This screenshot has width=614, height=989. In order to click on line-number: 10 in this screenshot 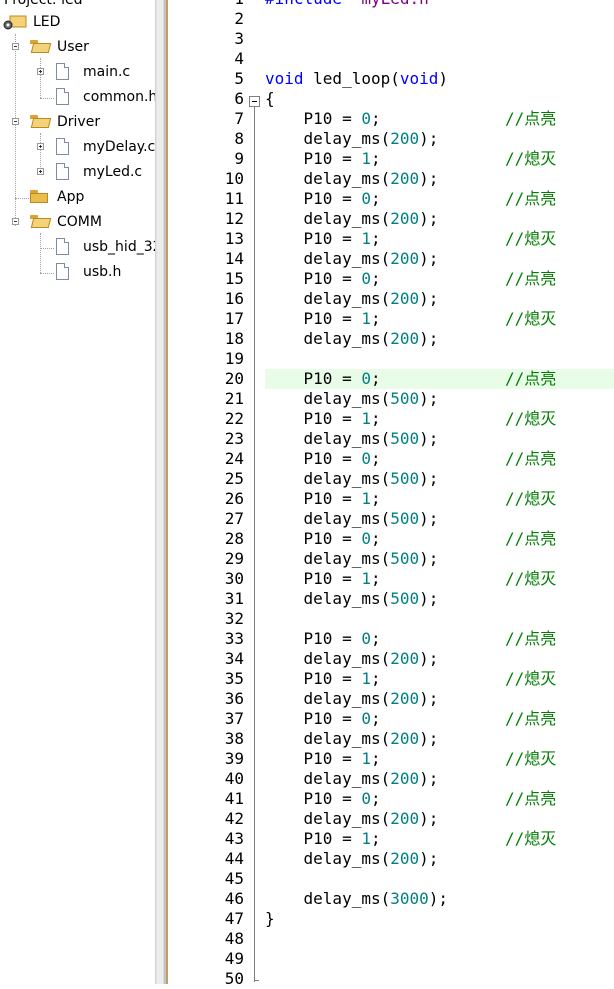, I will do `click(234, 178)`.